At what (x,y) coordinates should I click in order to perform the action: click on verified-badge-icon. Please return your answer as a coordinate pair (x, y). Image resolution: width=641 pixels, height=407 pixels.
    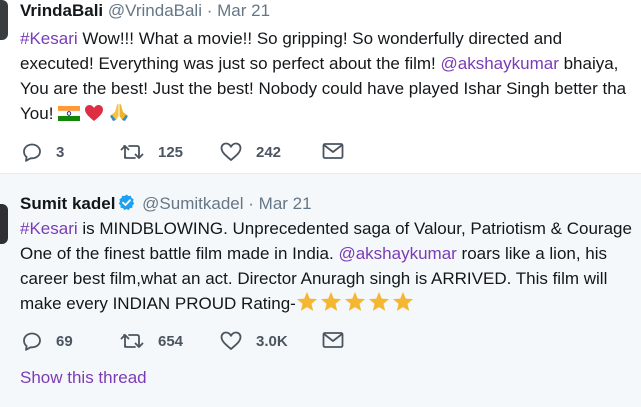
    Looking at the image, I should click on (126, 205).